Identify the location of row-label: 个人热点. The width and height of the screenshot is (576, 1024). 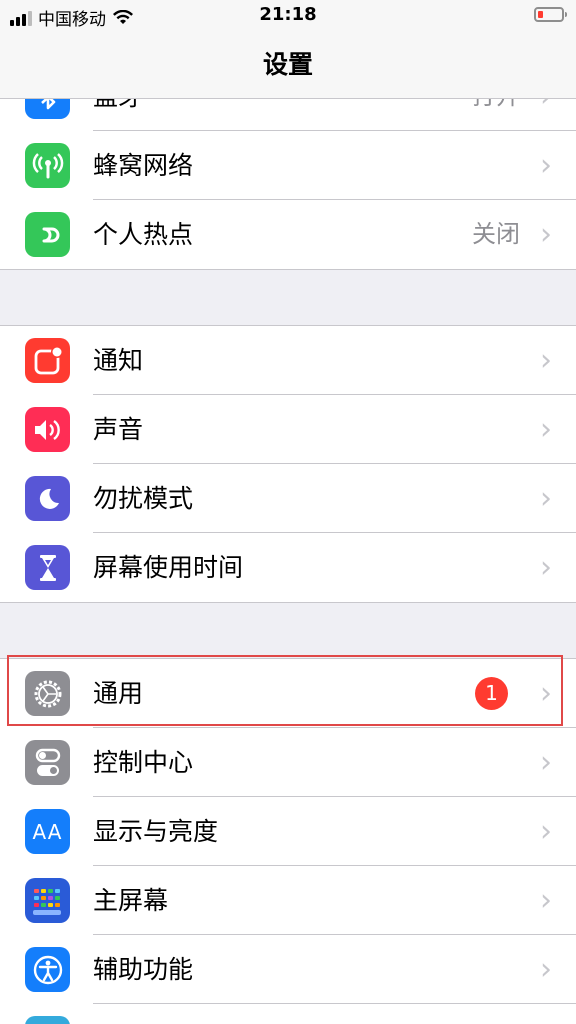
(143, 234).